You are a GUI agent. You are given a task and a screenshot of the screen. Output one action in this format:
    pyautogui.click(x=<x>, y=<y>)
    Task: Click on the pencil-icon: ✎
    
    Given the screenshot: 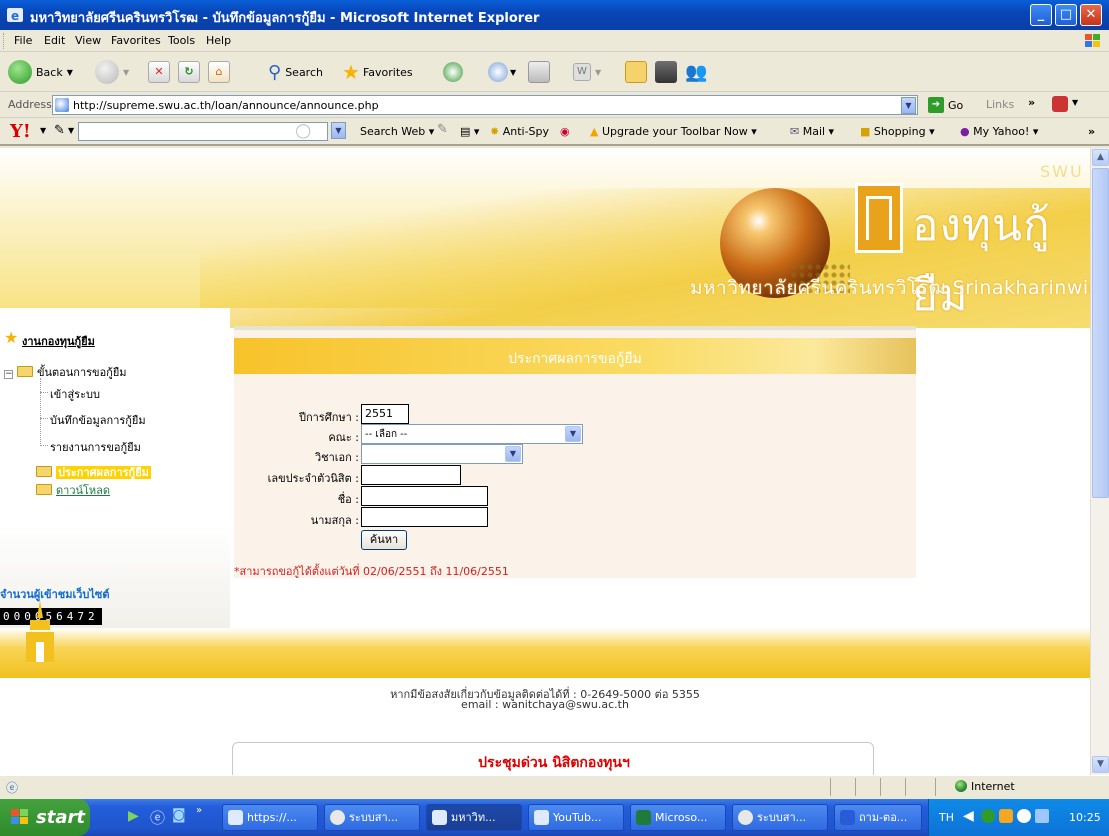 What is the action you would take?
    pyautogui.click(x=59, y=130)
    